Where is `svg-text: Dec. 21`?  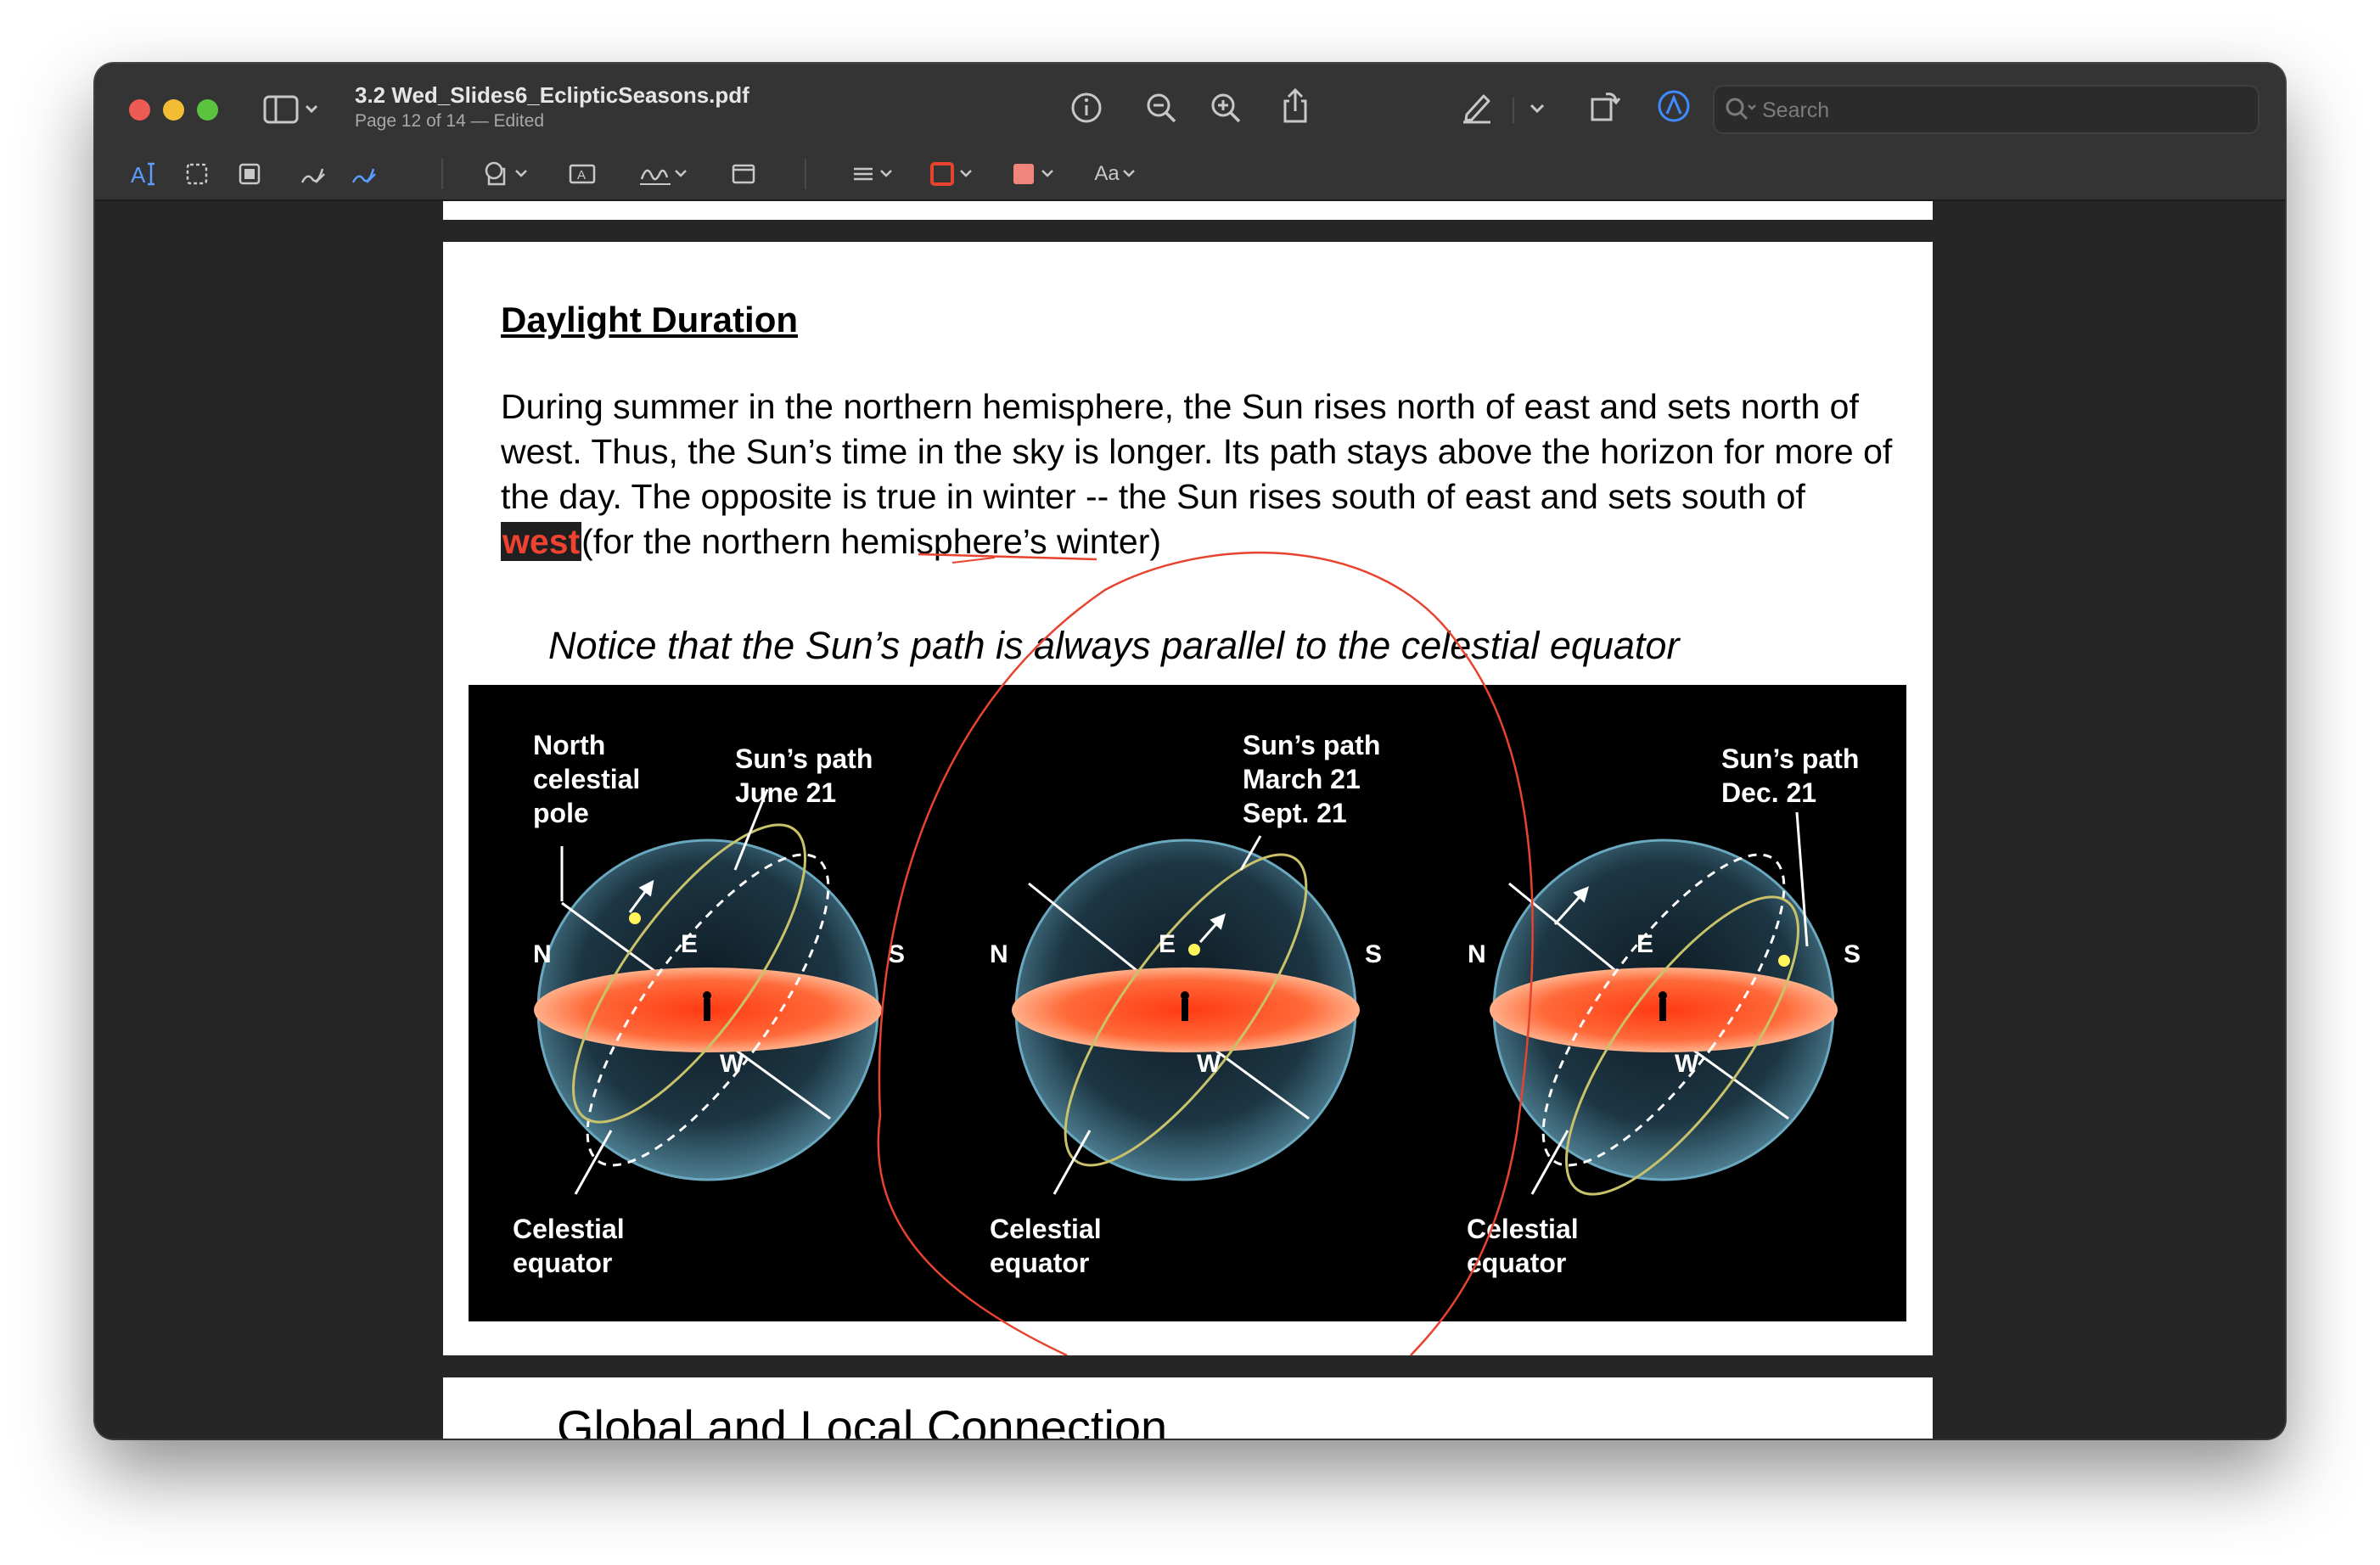 svg-text: Dec. 21 is located at coordinates (1769, 792).